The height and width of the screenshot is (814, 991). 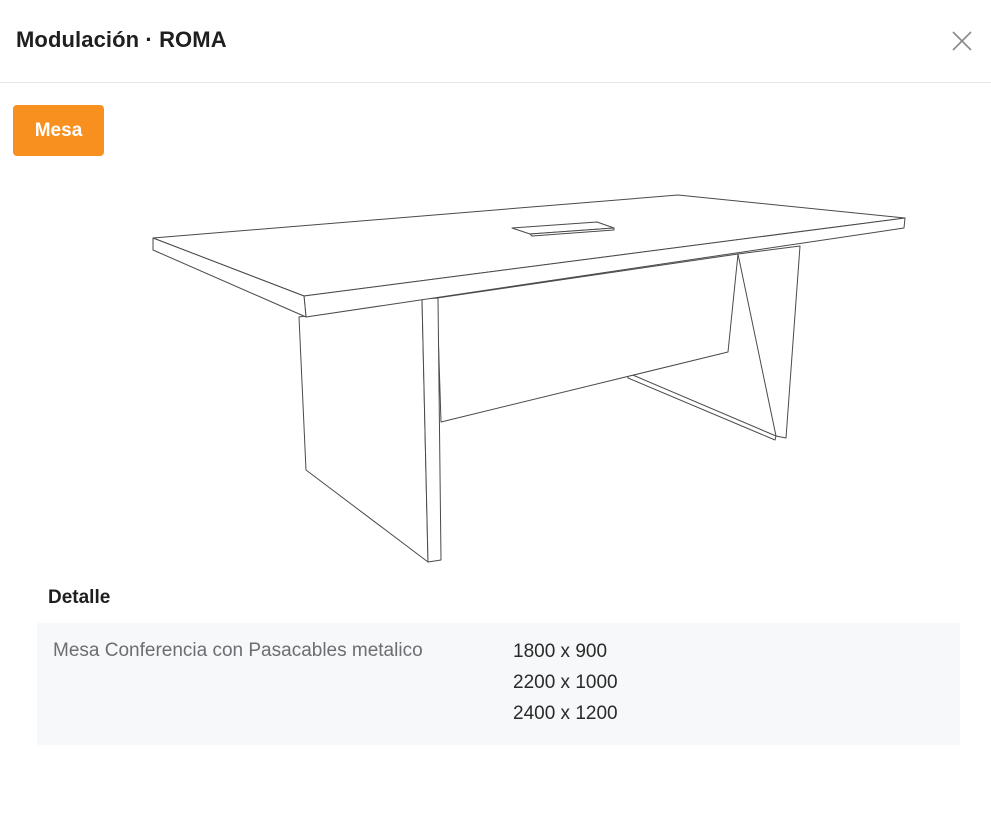 I want to click on close-icon, so click(x=962, y=41).